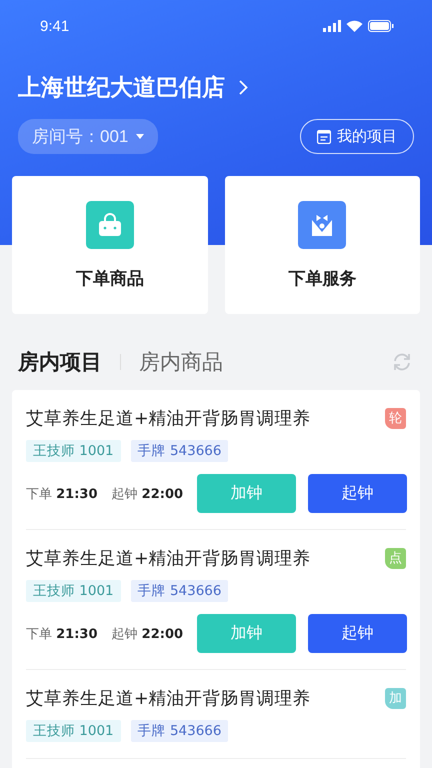  I want to click on status-time: 9:41, so click(55, 26).